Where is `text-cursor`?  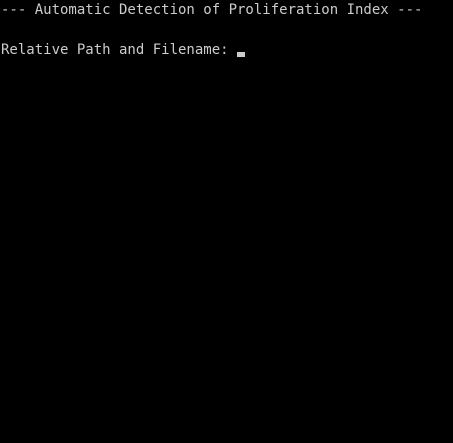 text-cursor is located at coordinates (241, 54).